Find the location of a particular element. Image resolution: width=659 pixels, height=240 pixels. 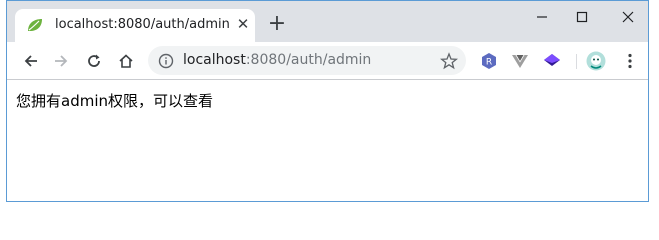

close-window-button is located at coordinates (627, 17).